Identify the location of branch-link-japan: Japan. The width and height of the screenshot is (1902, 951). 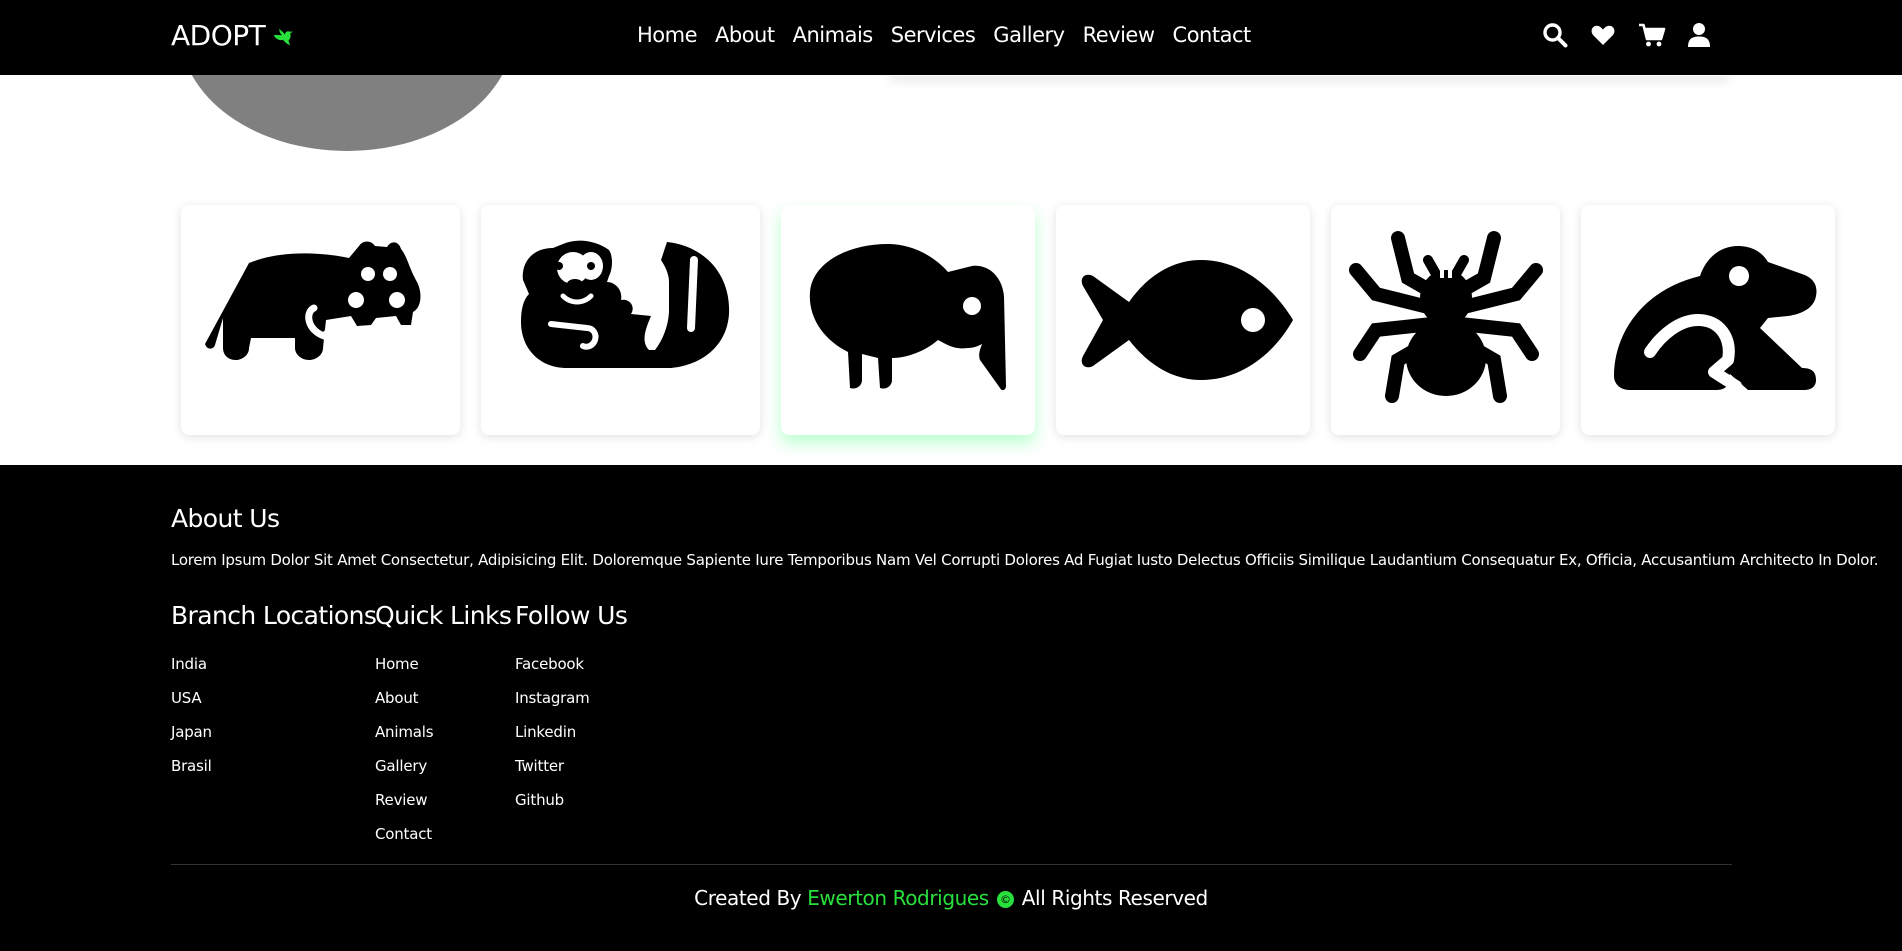
(191, 732).